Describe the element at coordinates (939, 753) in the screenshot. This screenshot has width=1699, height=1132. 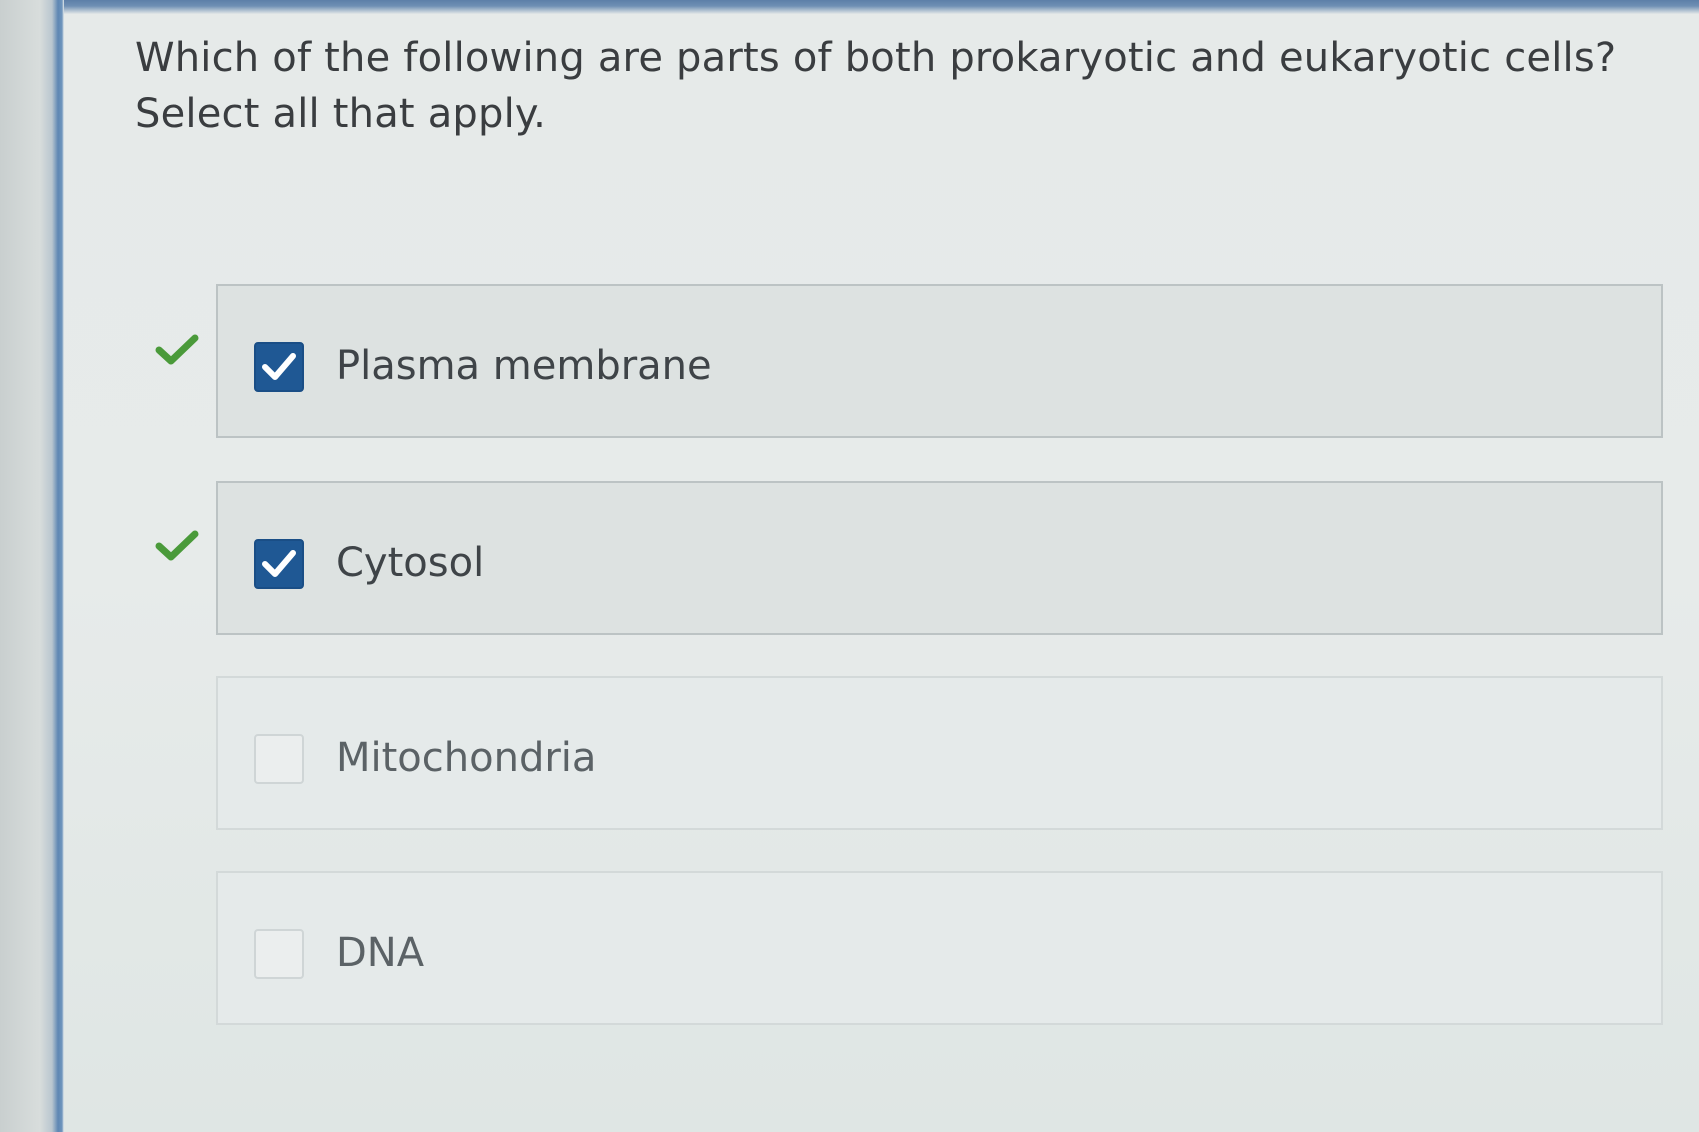
I see `option-row-mitochondria: Mitochondria` at that location.